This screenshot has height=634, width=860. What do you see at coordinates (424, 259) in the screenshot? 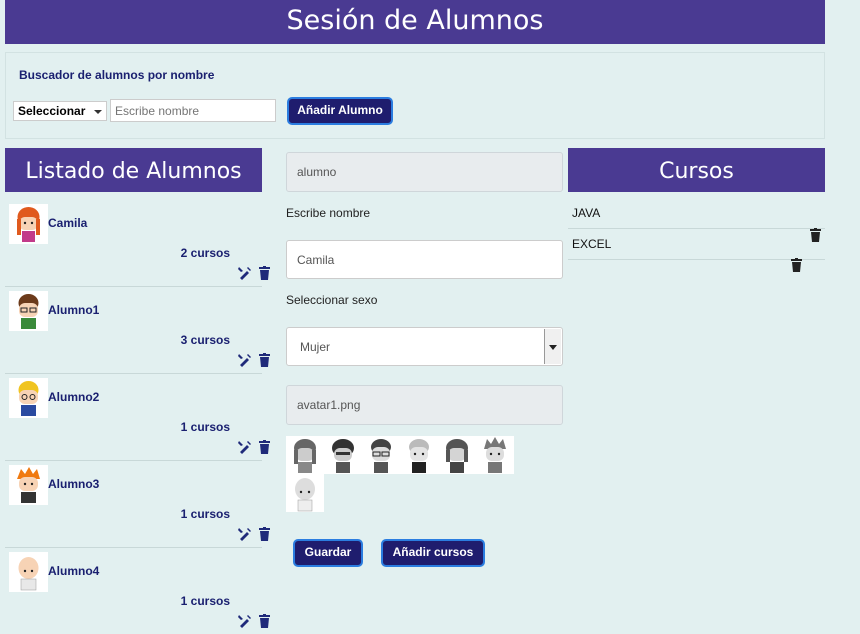
I see `name-field: Camila` at bounding box center [424, 259].